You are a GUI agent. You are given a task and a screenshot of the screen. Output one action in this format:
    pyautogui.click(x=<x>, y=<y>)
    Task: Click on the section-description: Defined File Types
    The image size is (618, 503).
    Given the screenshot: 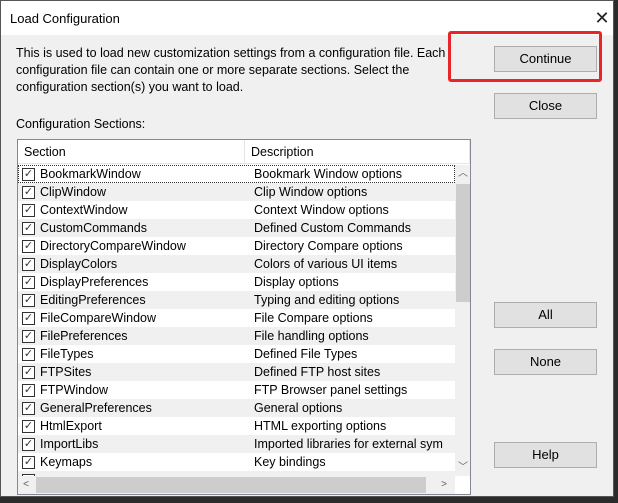 What is the action you would take?
    pyautogui.click(x=306, y=354)
    